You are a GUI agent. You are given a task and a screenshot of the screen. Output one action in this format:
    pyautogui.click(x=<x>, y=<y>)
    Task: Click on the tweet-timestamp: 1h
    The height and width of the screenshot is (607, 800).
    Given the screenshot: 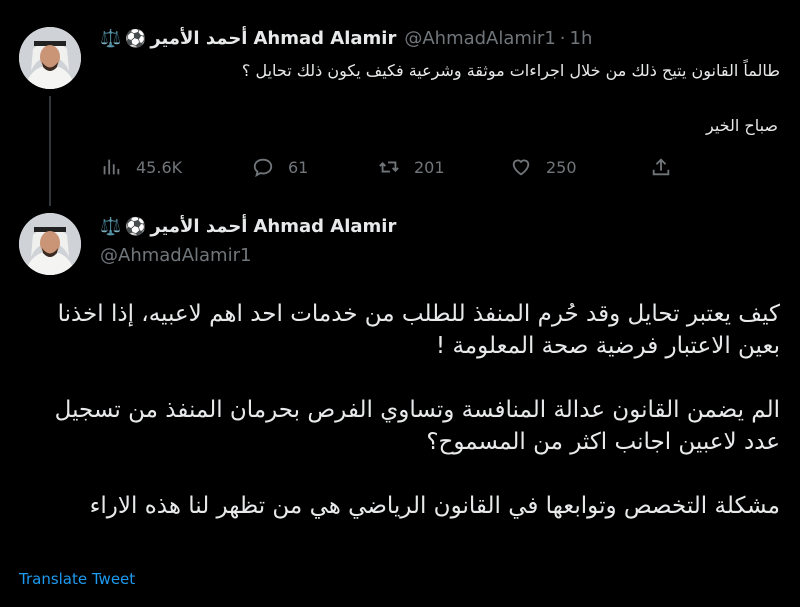 What is the action you would take?
    pyautogui.click(x=581, y=38)
    